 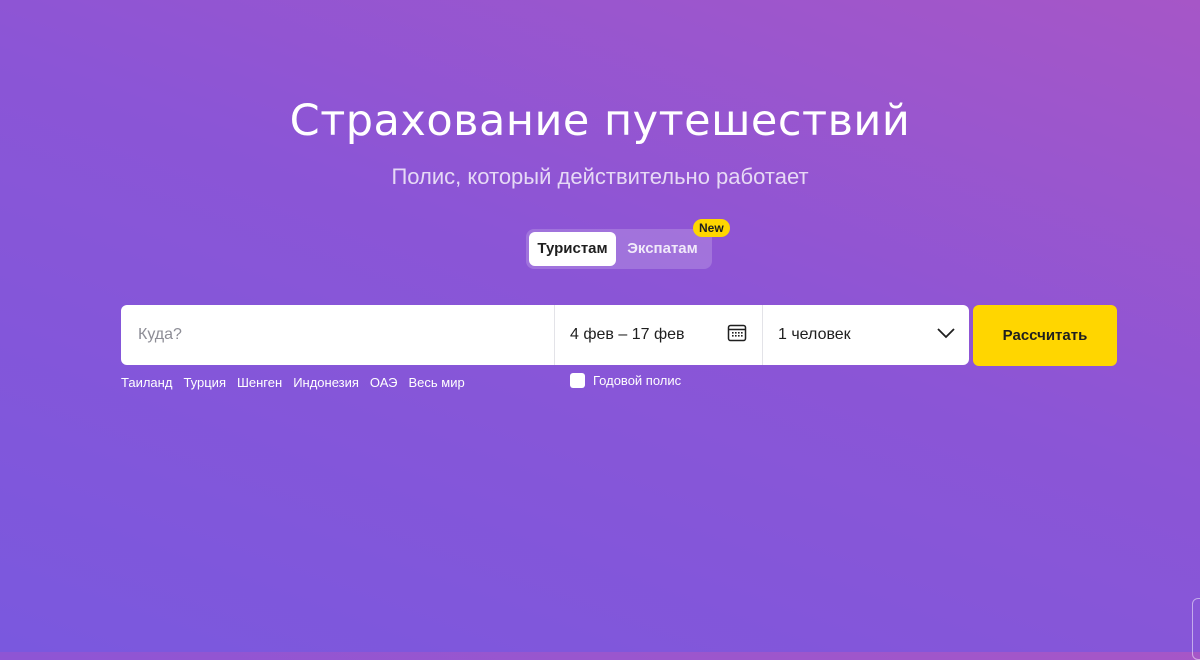 What do you see at coordinates (204, 382) in the screenshot?
I see `quick-link-turkey: Турция` at bounding box center [204, 382].